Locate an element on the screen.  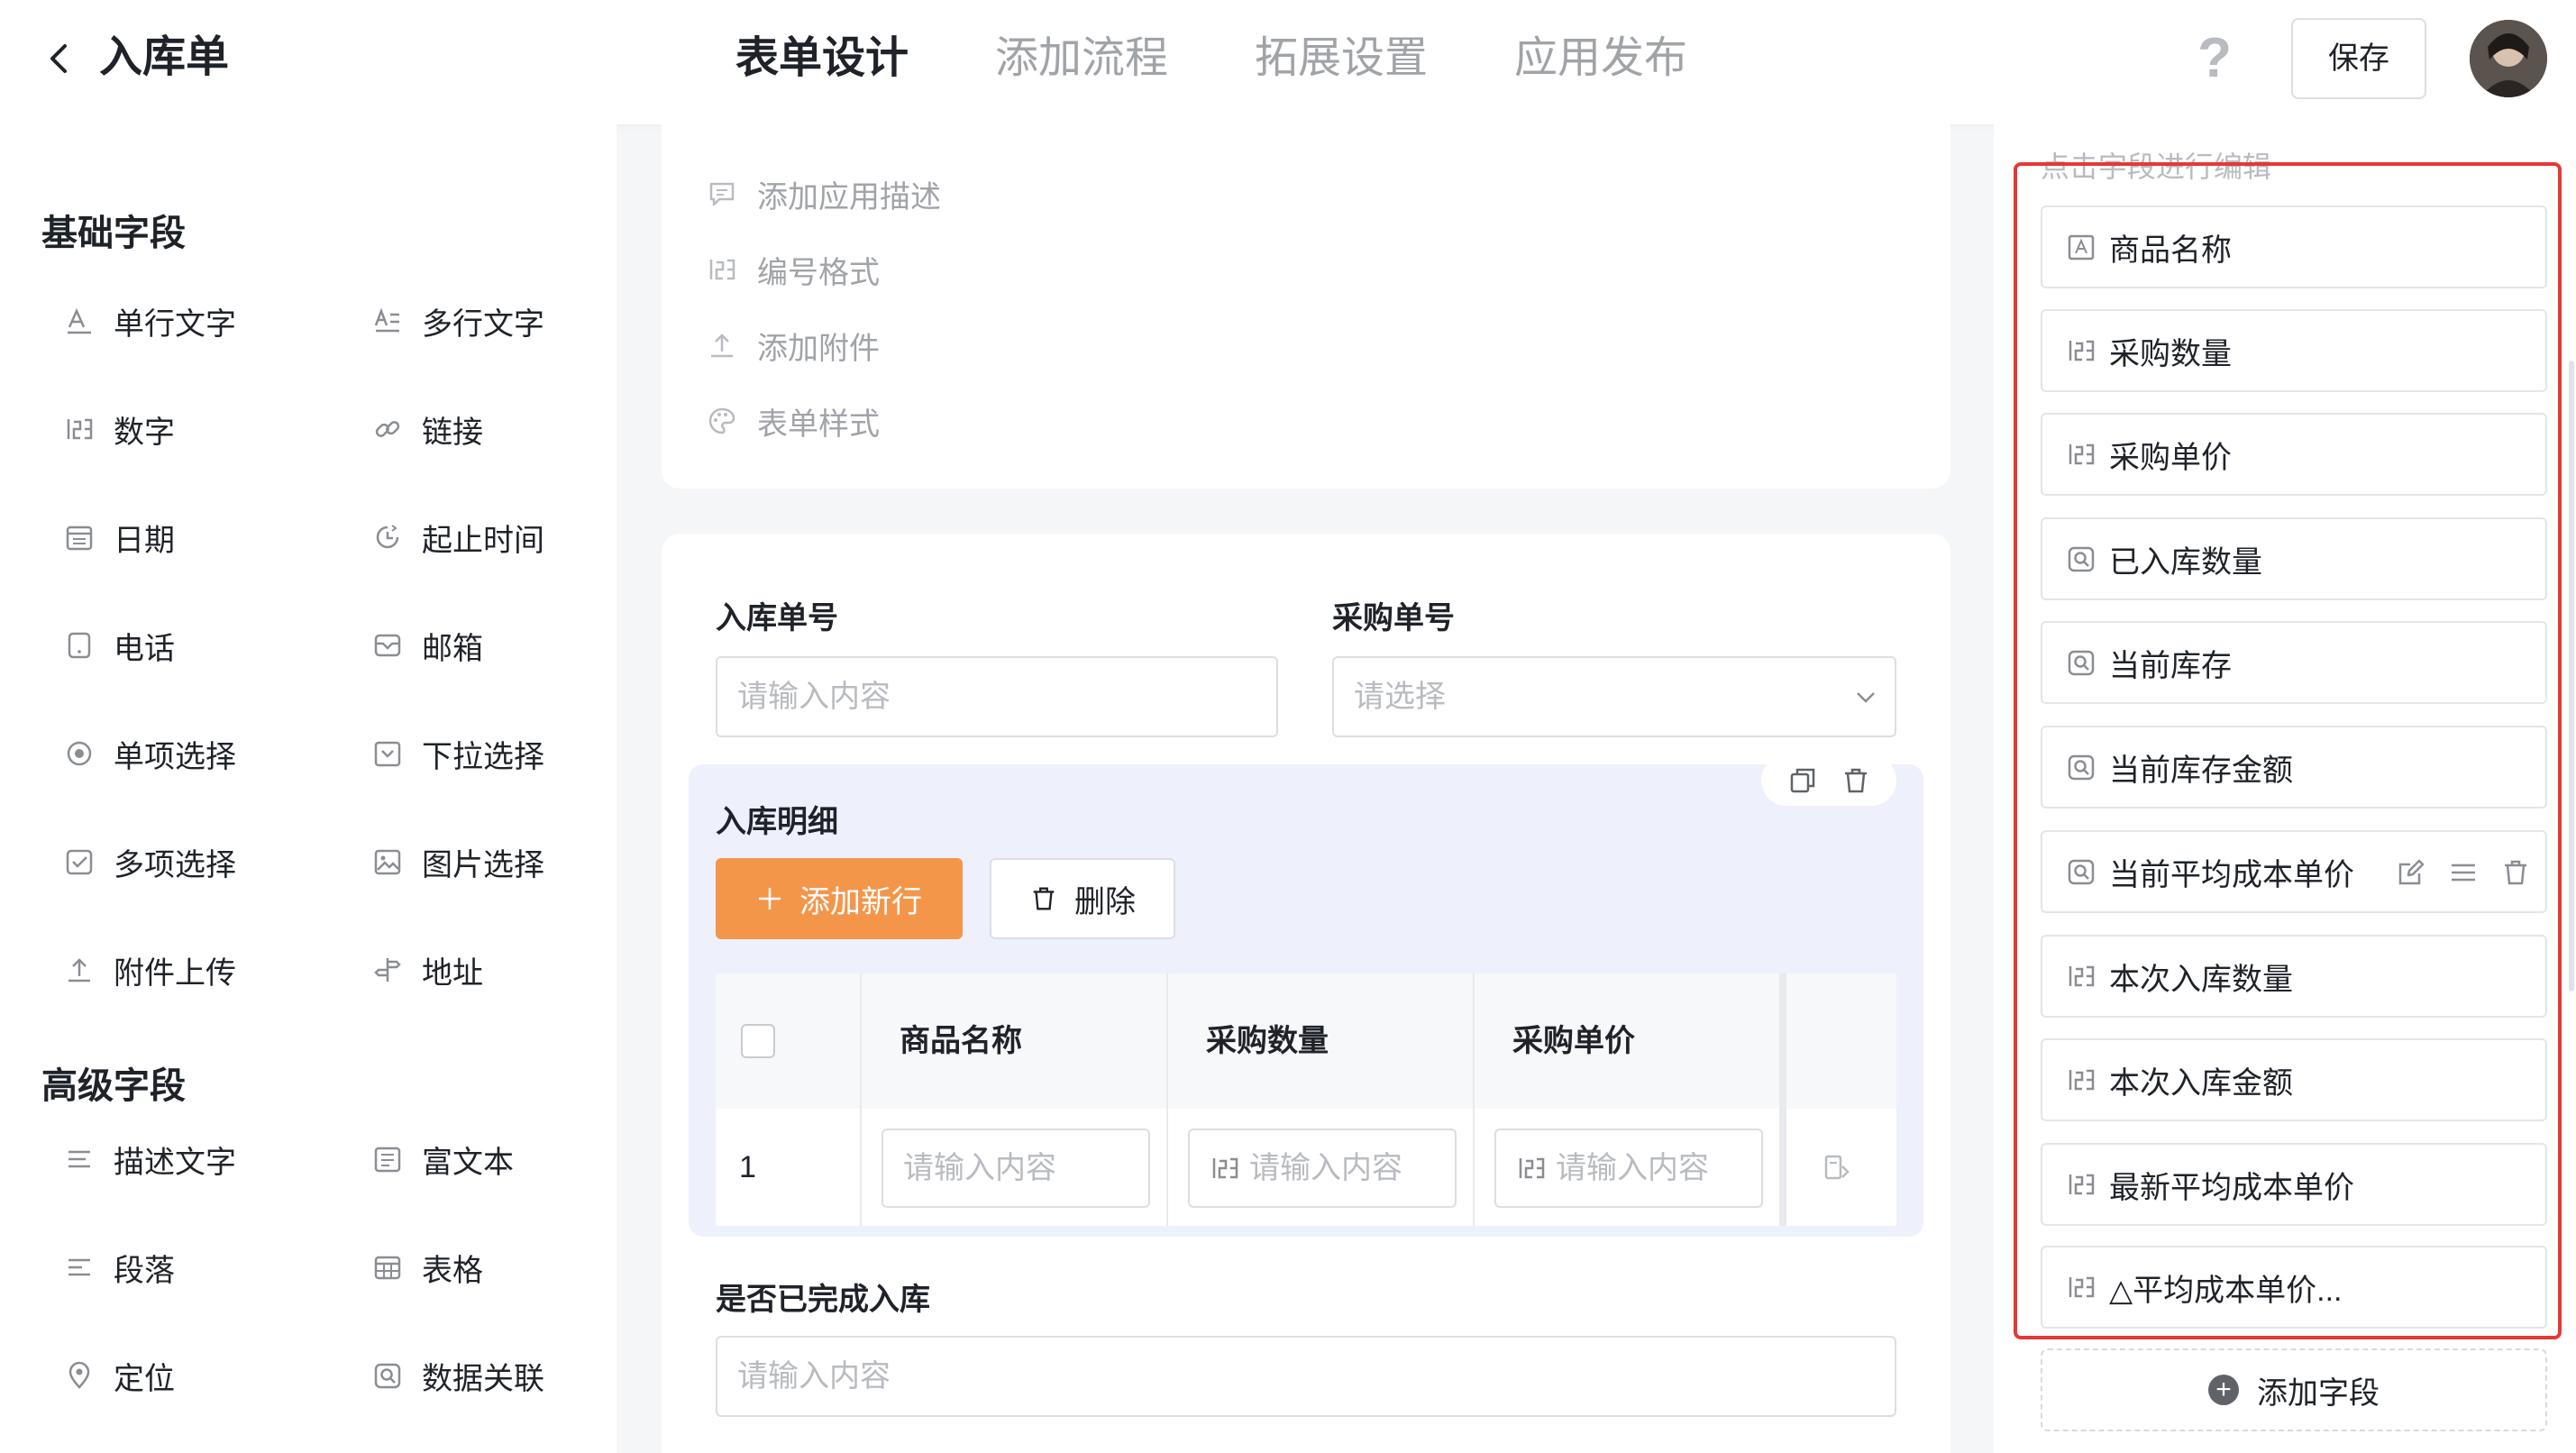
back-arrow-icon is located at coordinates (59, 58).